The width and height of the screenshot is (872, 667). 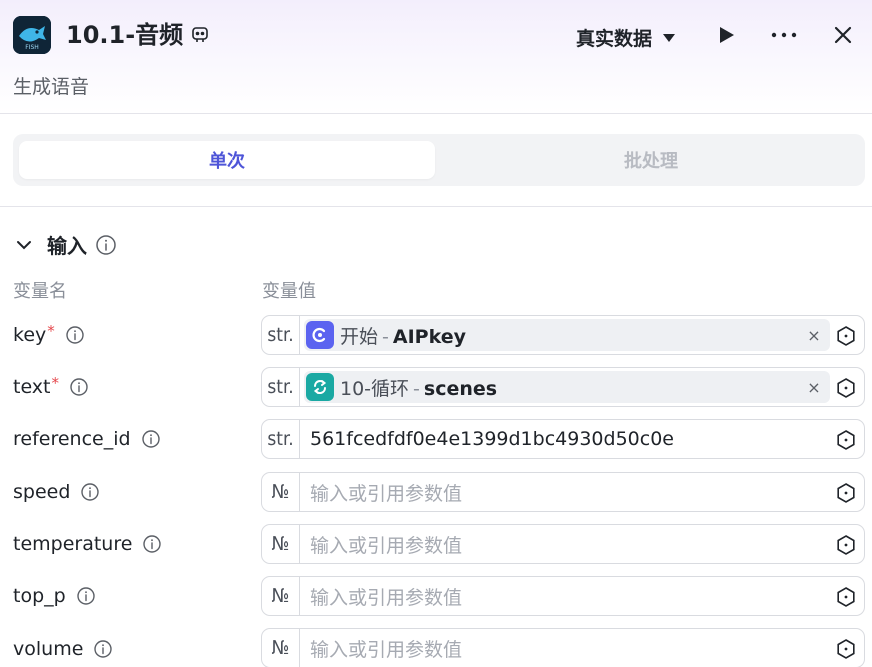 I want to click on input-section-header: 输入, so click(x=65, y=244).